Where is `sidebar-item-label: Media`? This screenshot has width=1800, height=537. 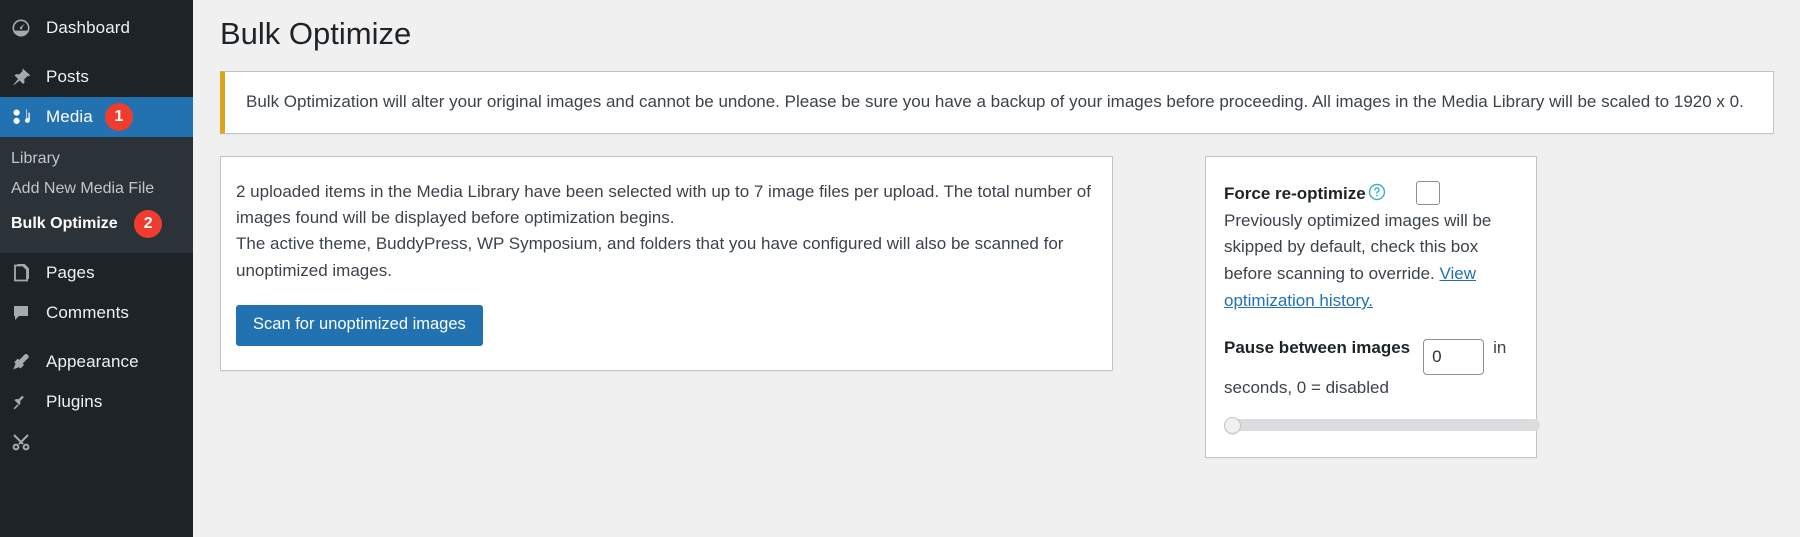
sidebar-item-label: Media is located at coordinates (69, 116).